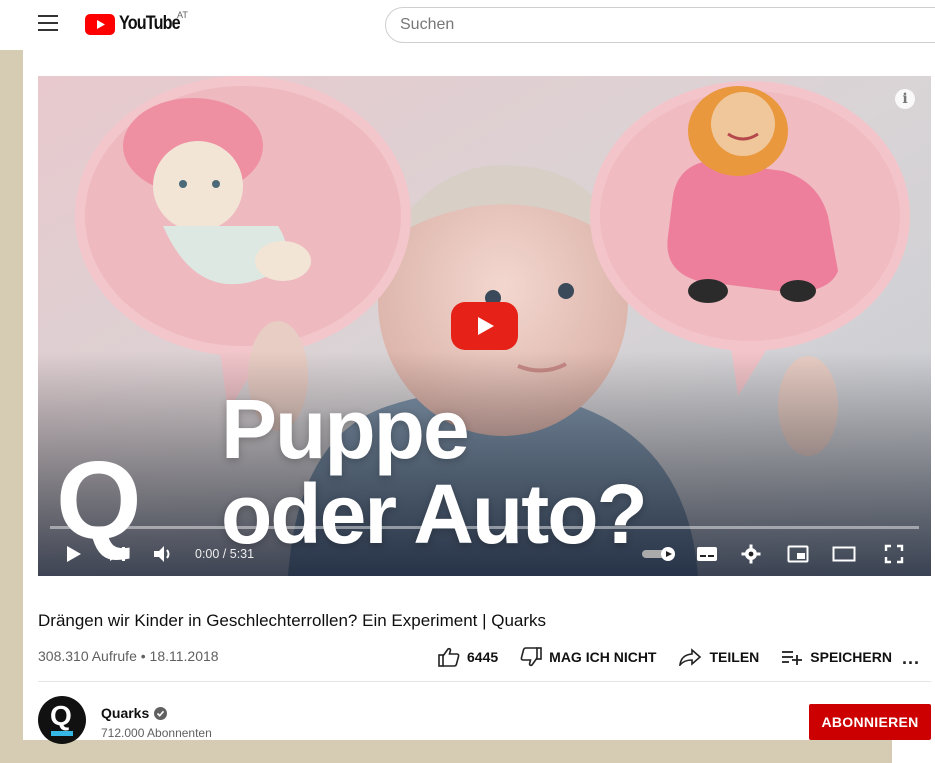 The height and width of the screenshot is (763, 935). I want to click on youtube-play-icon, so click(100, 24).